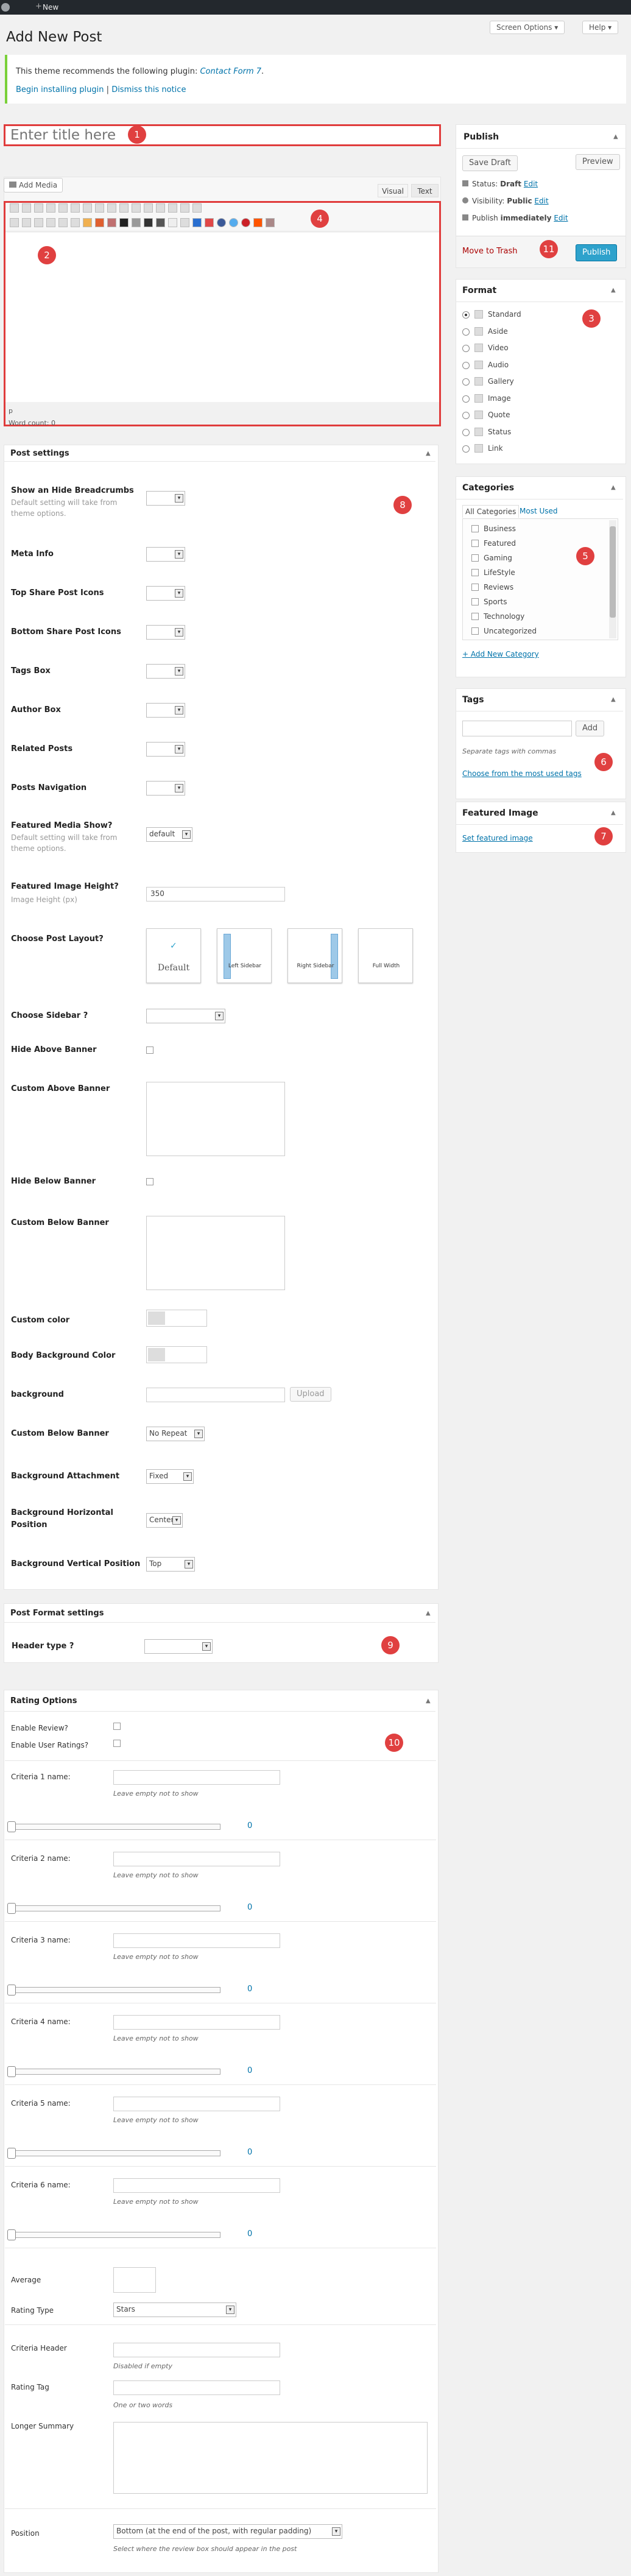 This screenshot has height=2576, width=631. Describe the element at coordinates (196, 2387) in the screenshot. I see `rating-tag-input` at that location.